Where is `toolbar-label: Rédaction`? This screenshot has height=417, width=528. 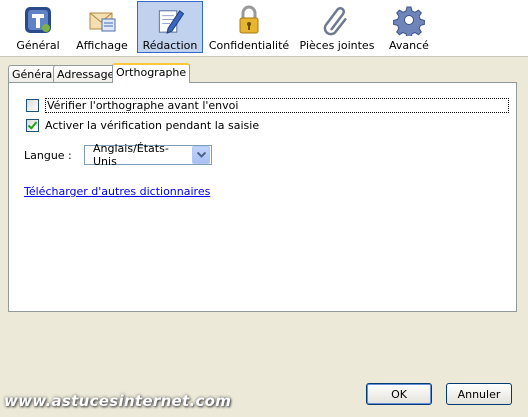 toolbar-label: Rédaction is located at coordinates (170, 45).